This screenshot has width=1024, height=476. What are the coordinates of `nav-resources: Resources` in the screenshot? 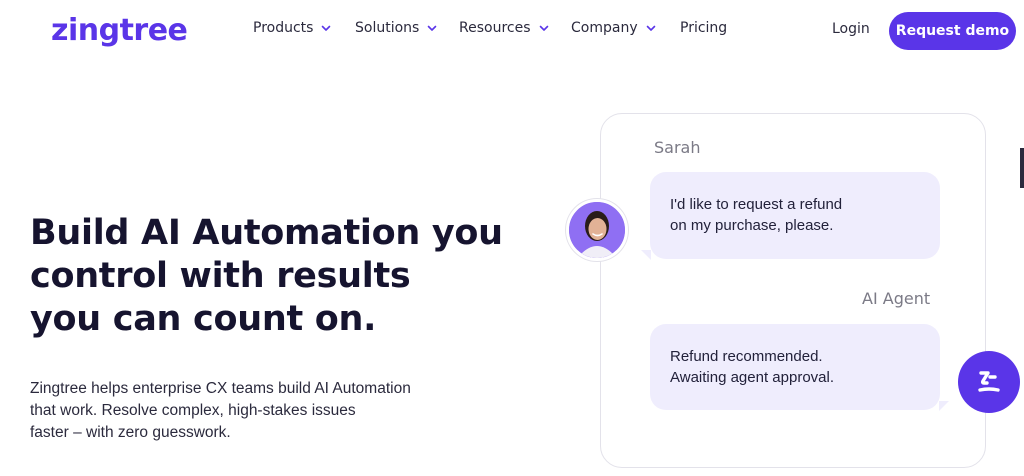 It's located at (504, 28).